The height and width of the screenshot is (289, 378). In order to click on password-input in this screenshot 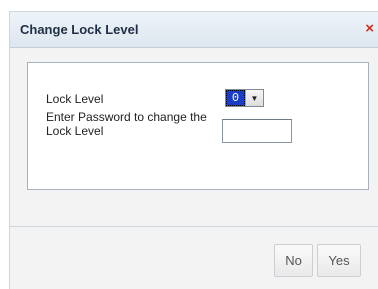, I will do `click(257, 131)`.